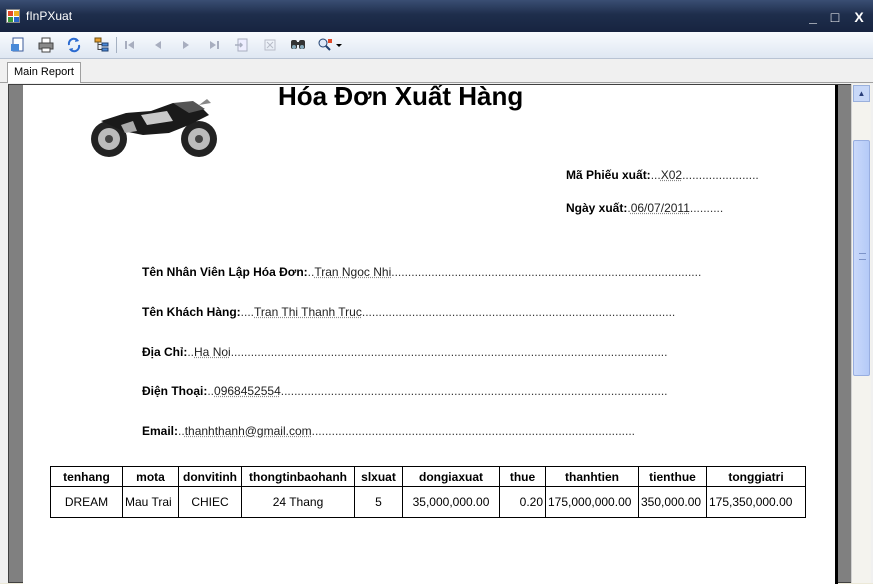 This screenshot has width=873, height=584. What do you see at coordinates (160, 431) in the screenshot?
I see `email-label: Email:` at bounding box center [160, 431].